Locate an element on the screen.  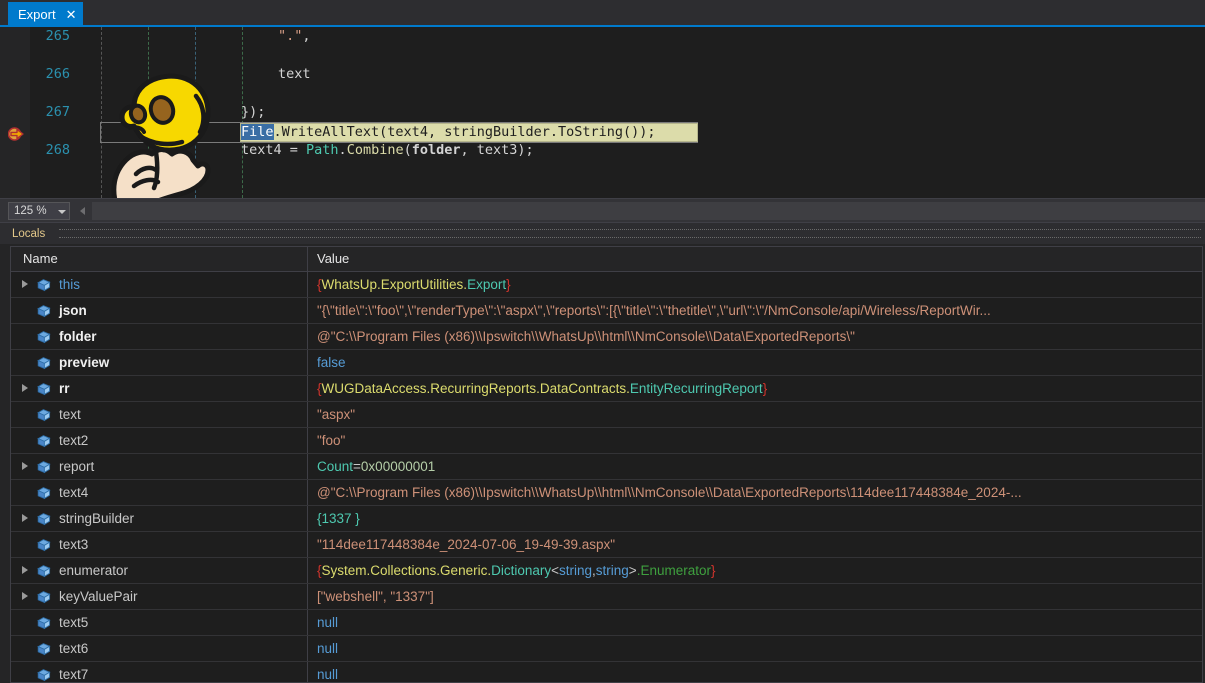
locals-variable-name: text4 is located at coordinates (74, 492).